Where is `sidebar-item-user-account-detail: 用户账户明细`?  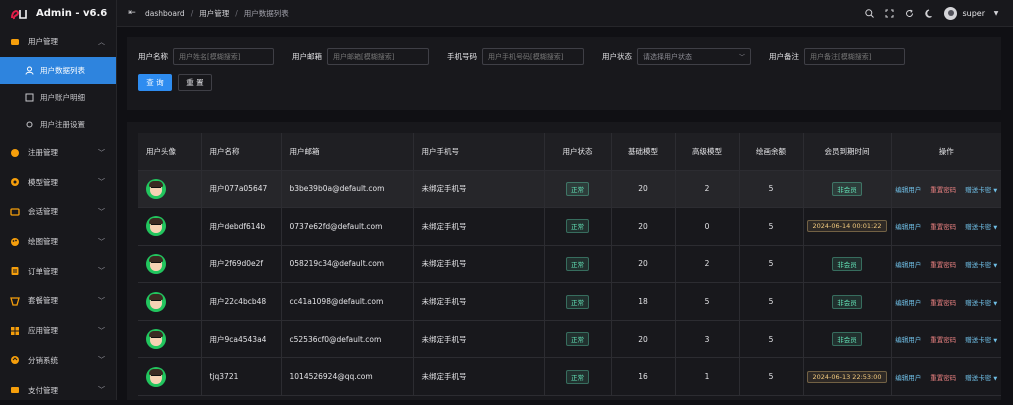
sidebar-item-user-account-detail: 用户账户明细 is located at coordinates (58, 97).